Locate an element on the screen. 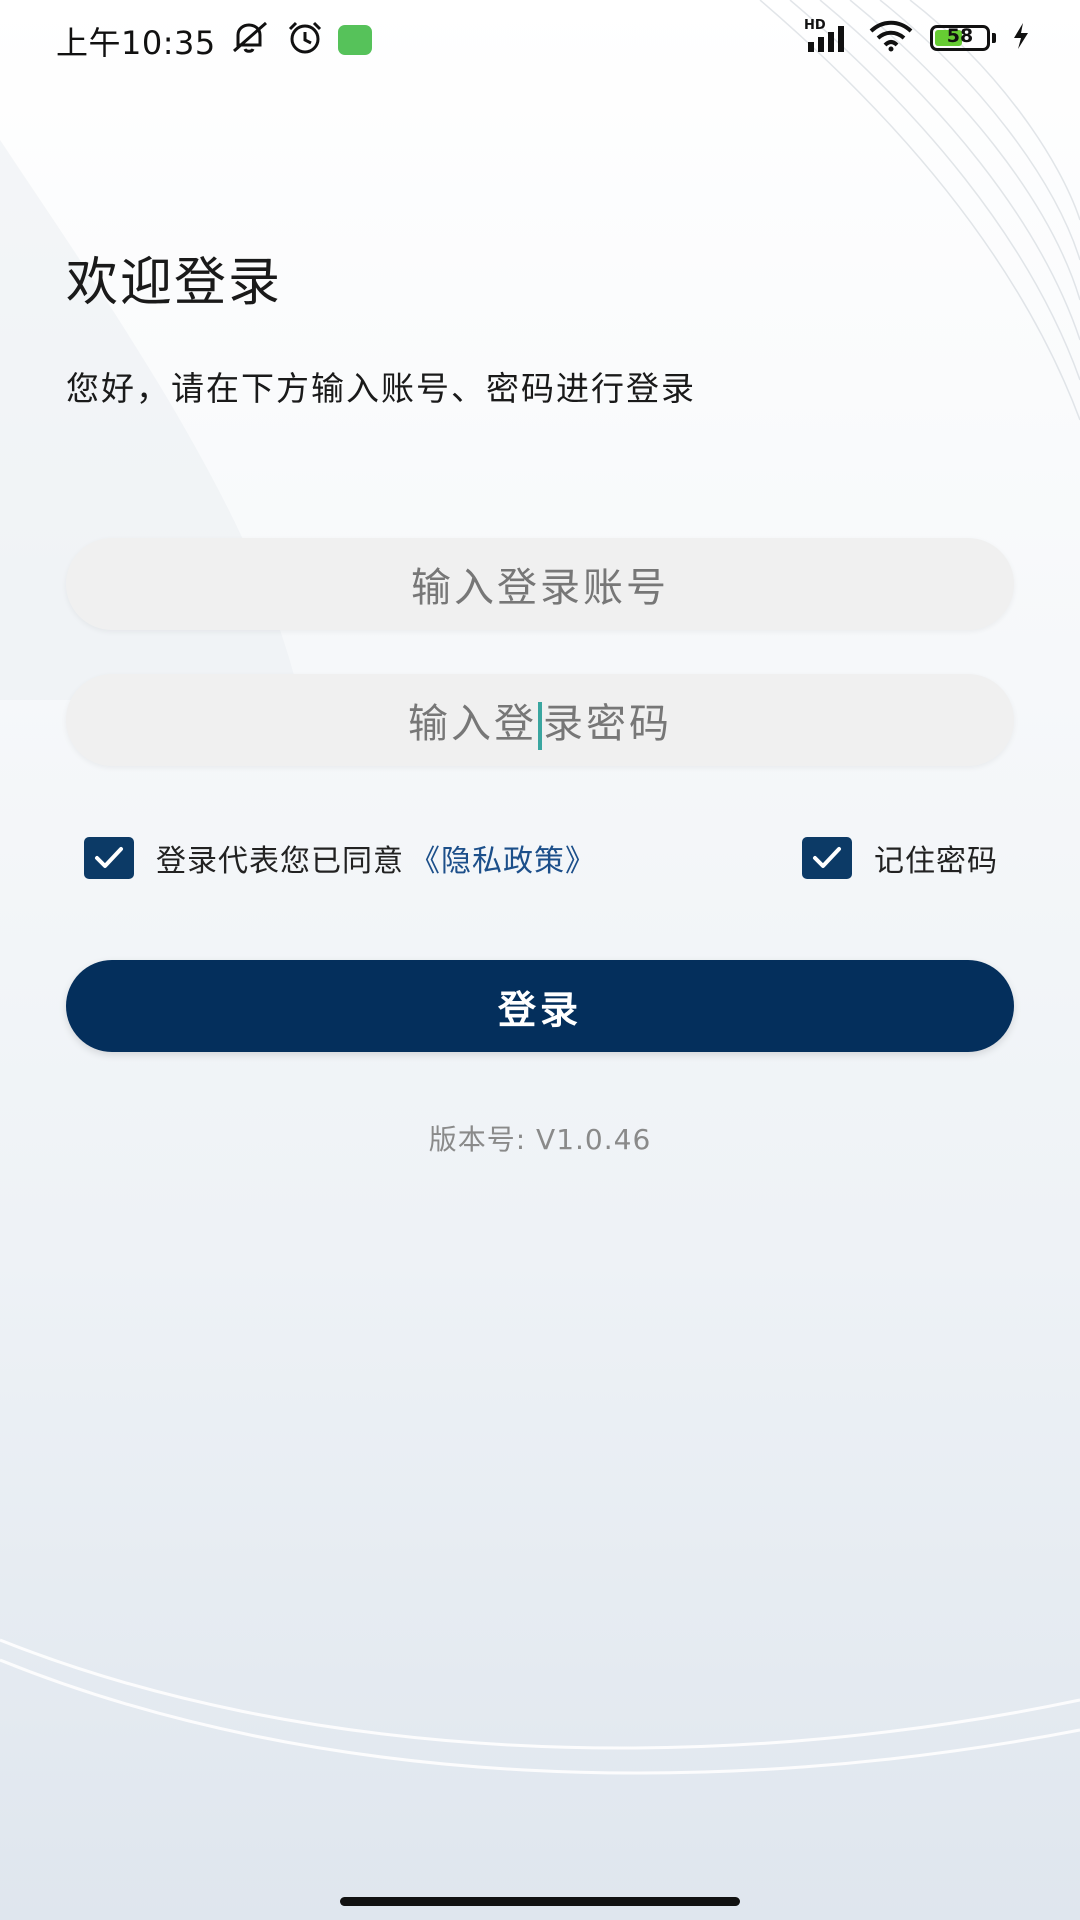 The height and width of the screenshot is (1920, 1080). mute-icon is located at coordinates (251, 40).